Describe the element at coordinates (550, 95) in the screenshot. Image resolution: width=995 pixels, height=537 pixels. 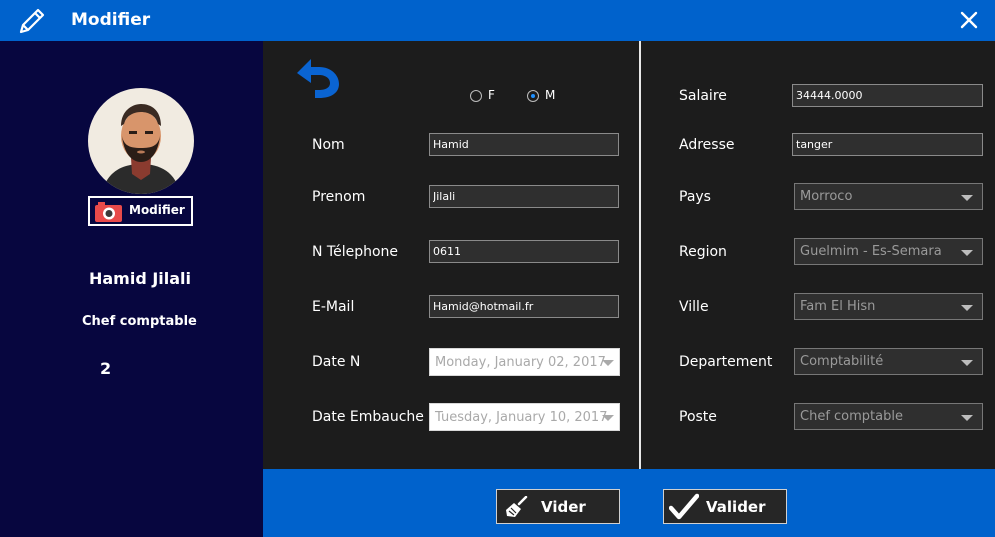
I see `gender-label-m: M` at that location.